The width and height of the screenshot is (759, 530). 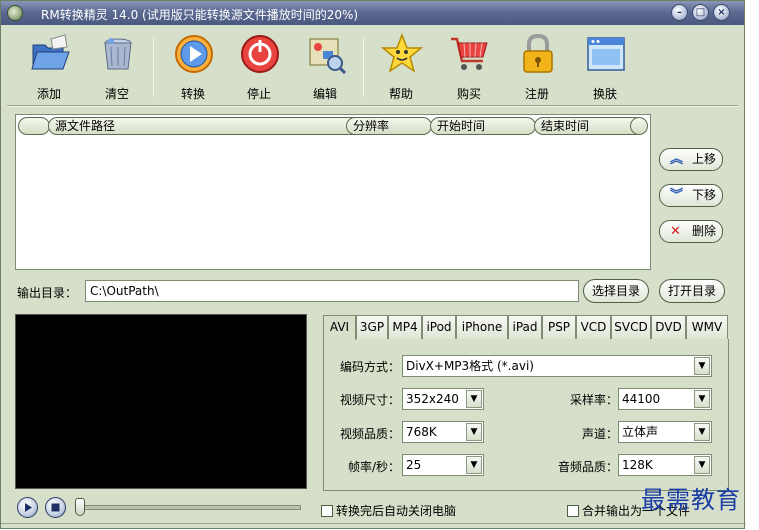 What do you see at coordinates (470, 366) in the screenshot?
I see `codec-value: DivX+MP3格式 (*.avi)` at bounding box center [470, 366].